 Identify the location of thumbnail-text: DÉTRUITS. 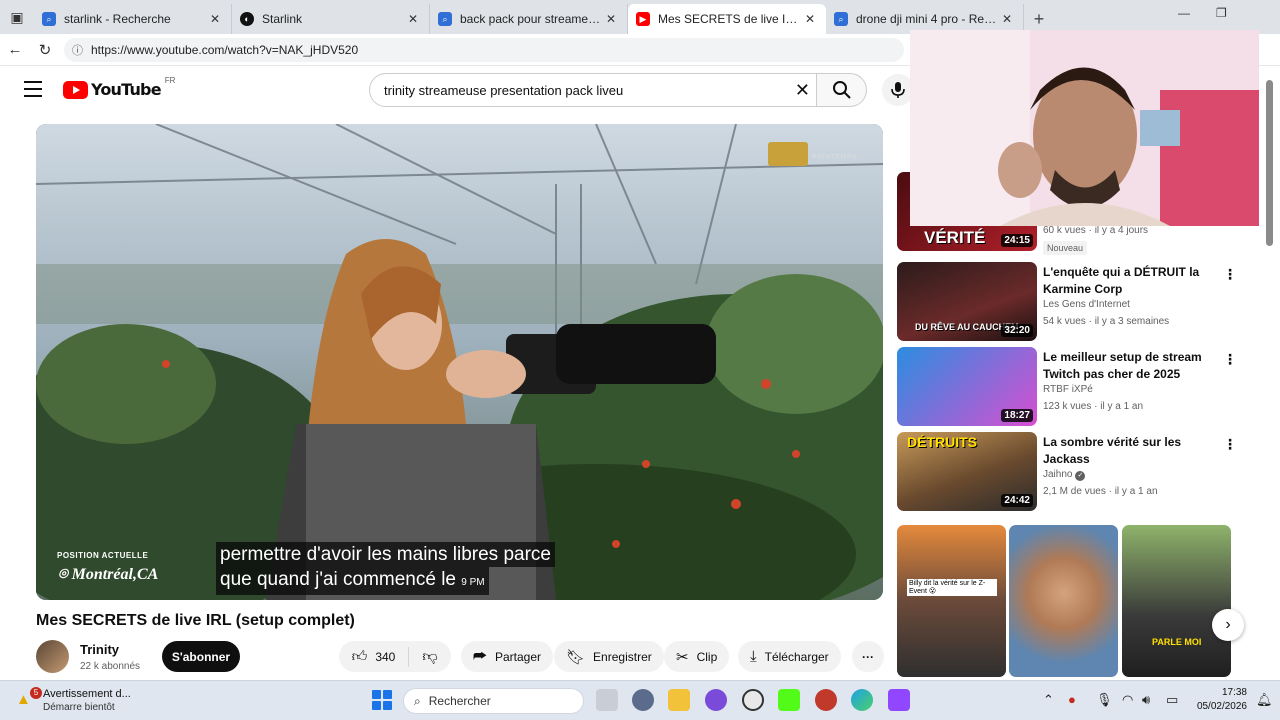
(942, 442).